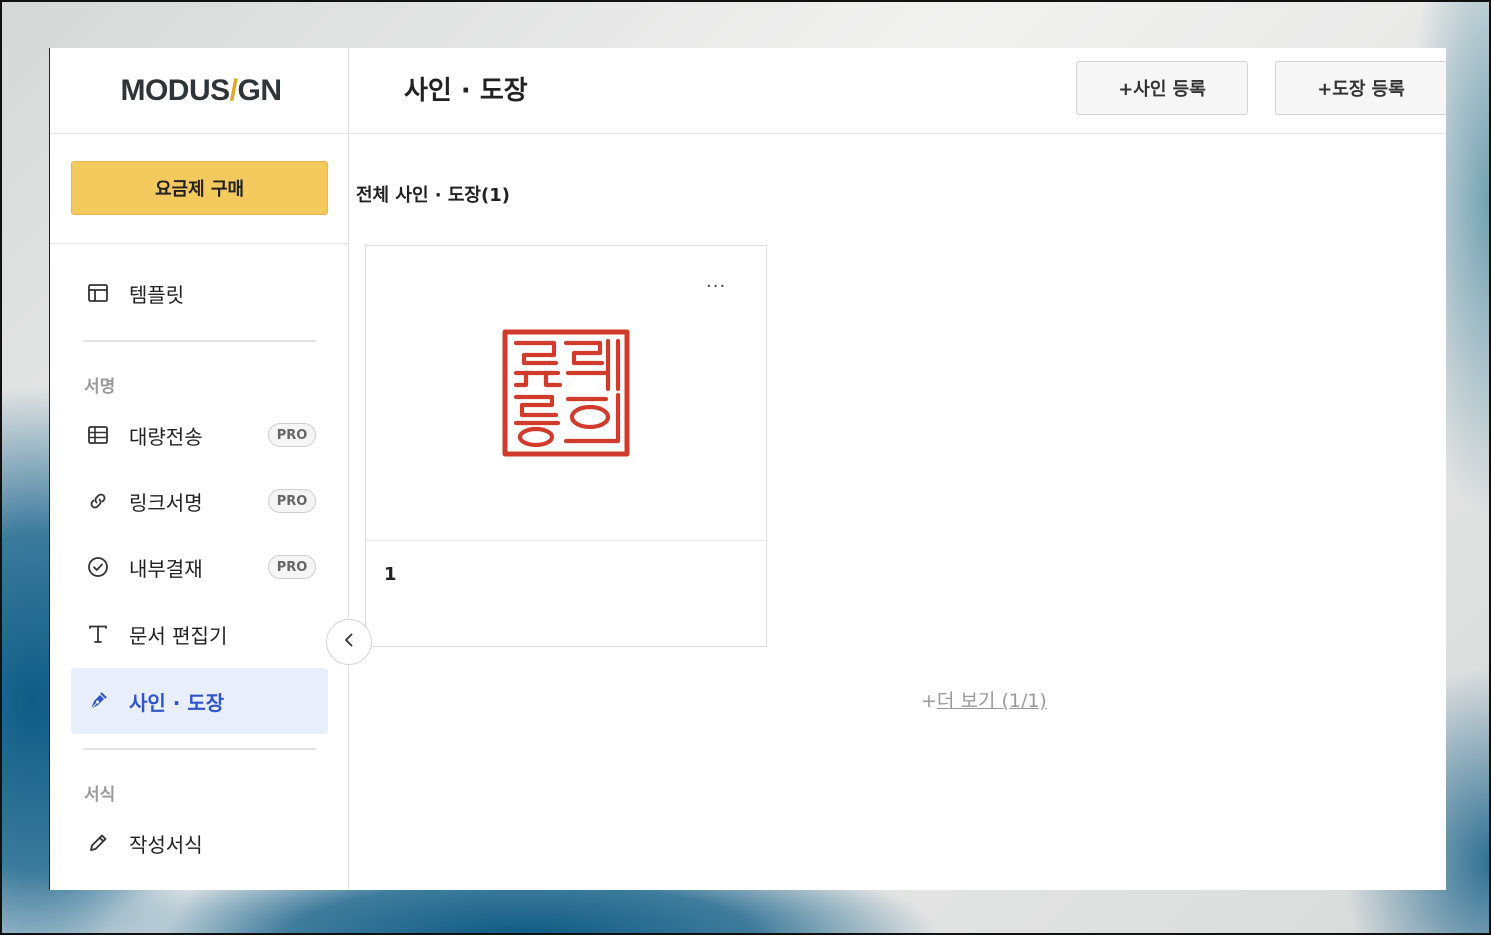 The height and width of the screenshot is (935, 1491). Describe the element at coordinates (260, 90) in the screenshot. I see `logo-text-gn: GN` at that location.